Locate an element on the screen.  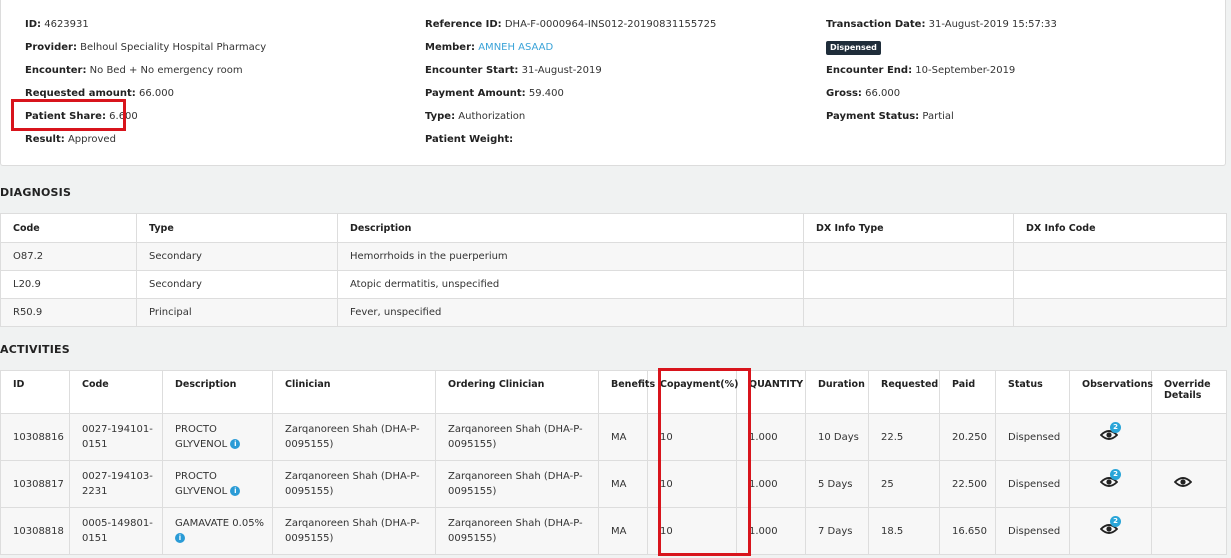
activity-requested-value: 25 is located at coordinates (887, 484).